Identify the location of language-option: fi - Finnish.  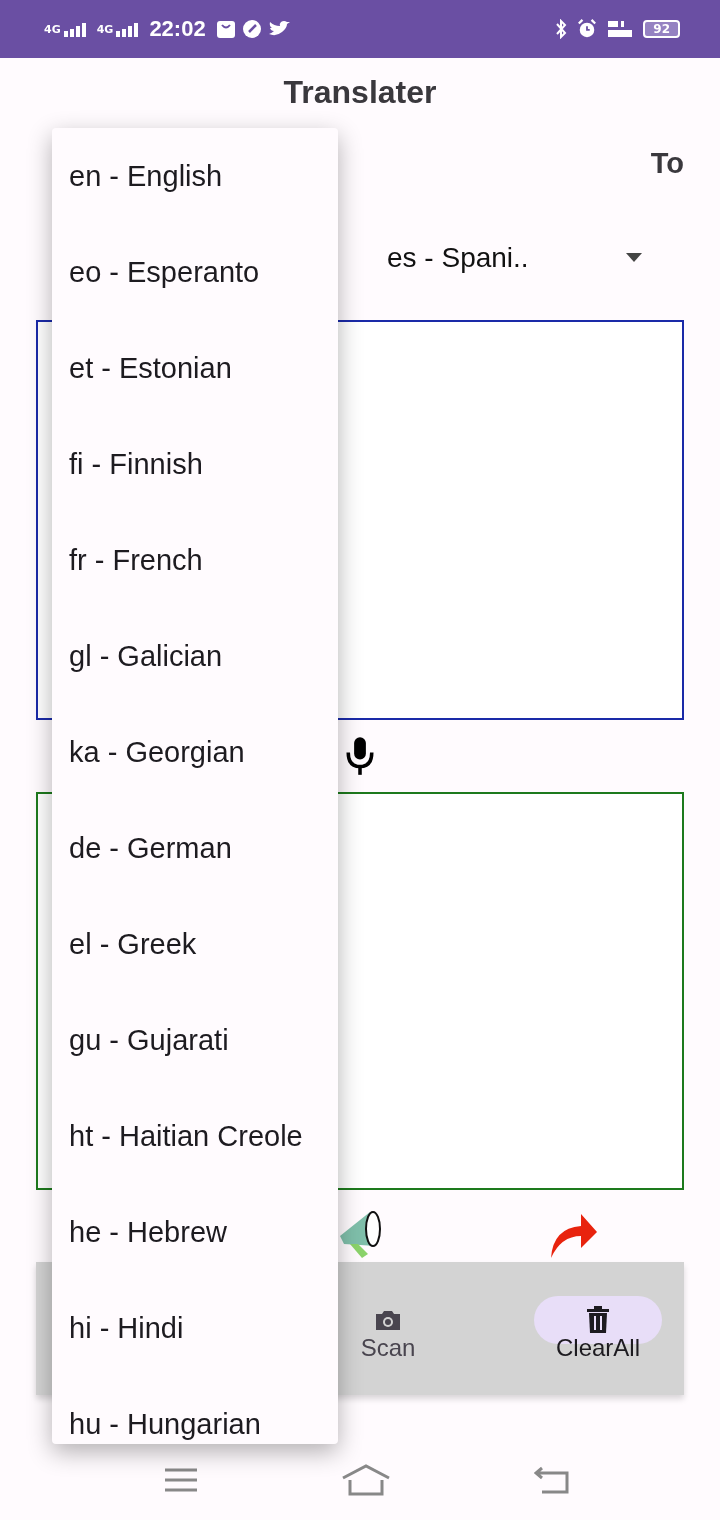
(195, 464).